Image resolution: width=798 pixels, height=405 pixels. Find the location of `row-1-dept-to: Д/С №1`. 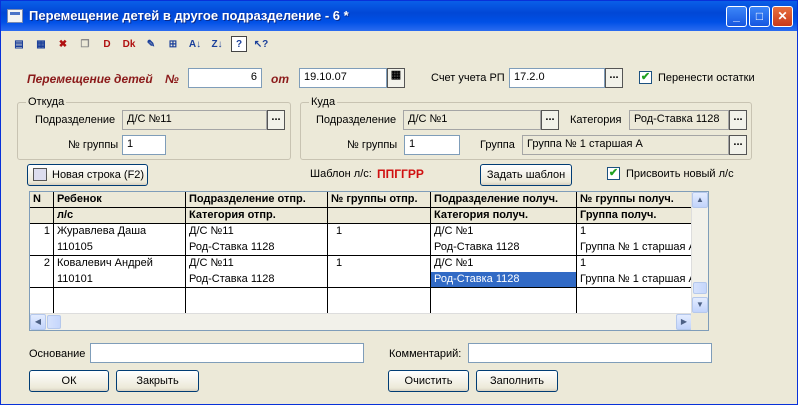

row-1-dept-to: Д/С №1 is located at coordinates (504, 232).